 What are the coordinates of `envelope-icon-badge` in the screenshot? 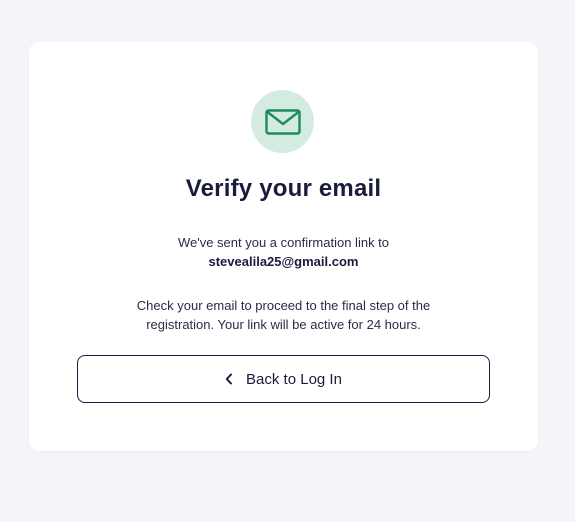 It's located at (282, 121).